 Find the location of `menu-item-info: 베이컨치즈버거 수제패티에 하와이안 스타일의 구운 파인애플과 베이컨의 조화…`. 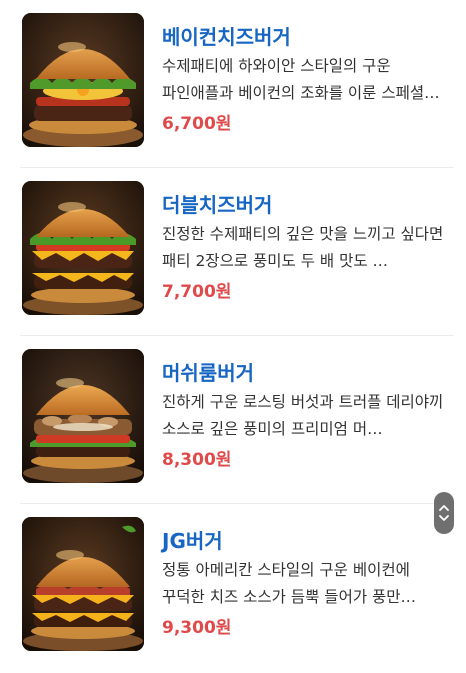

menu-item-info: 베이컨치즈버거 수제패티에 하와이안 스타일의 구운 파인애플과 베이컨의 조화… is located at coordinates (304, 80).